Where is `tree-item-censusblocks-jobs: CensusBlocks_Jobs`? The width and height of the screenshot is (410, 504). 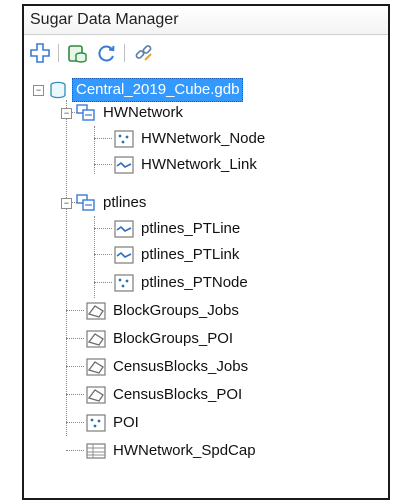
tree-item-censusblocks-jobs: CensusBlocks_Jobs is located at coordinates (168, 367).